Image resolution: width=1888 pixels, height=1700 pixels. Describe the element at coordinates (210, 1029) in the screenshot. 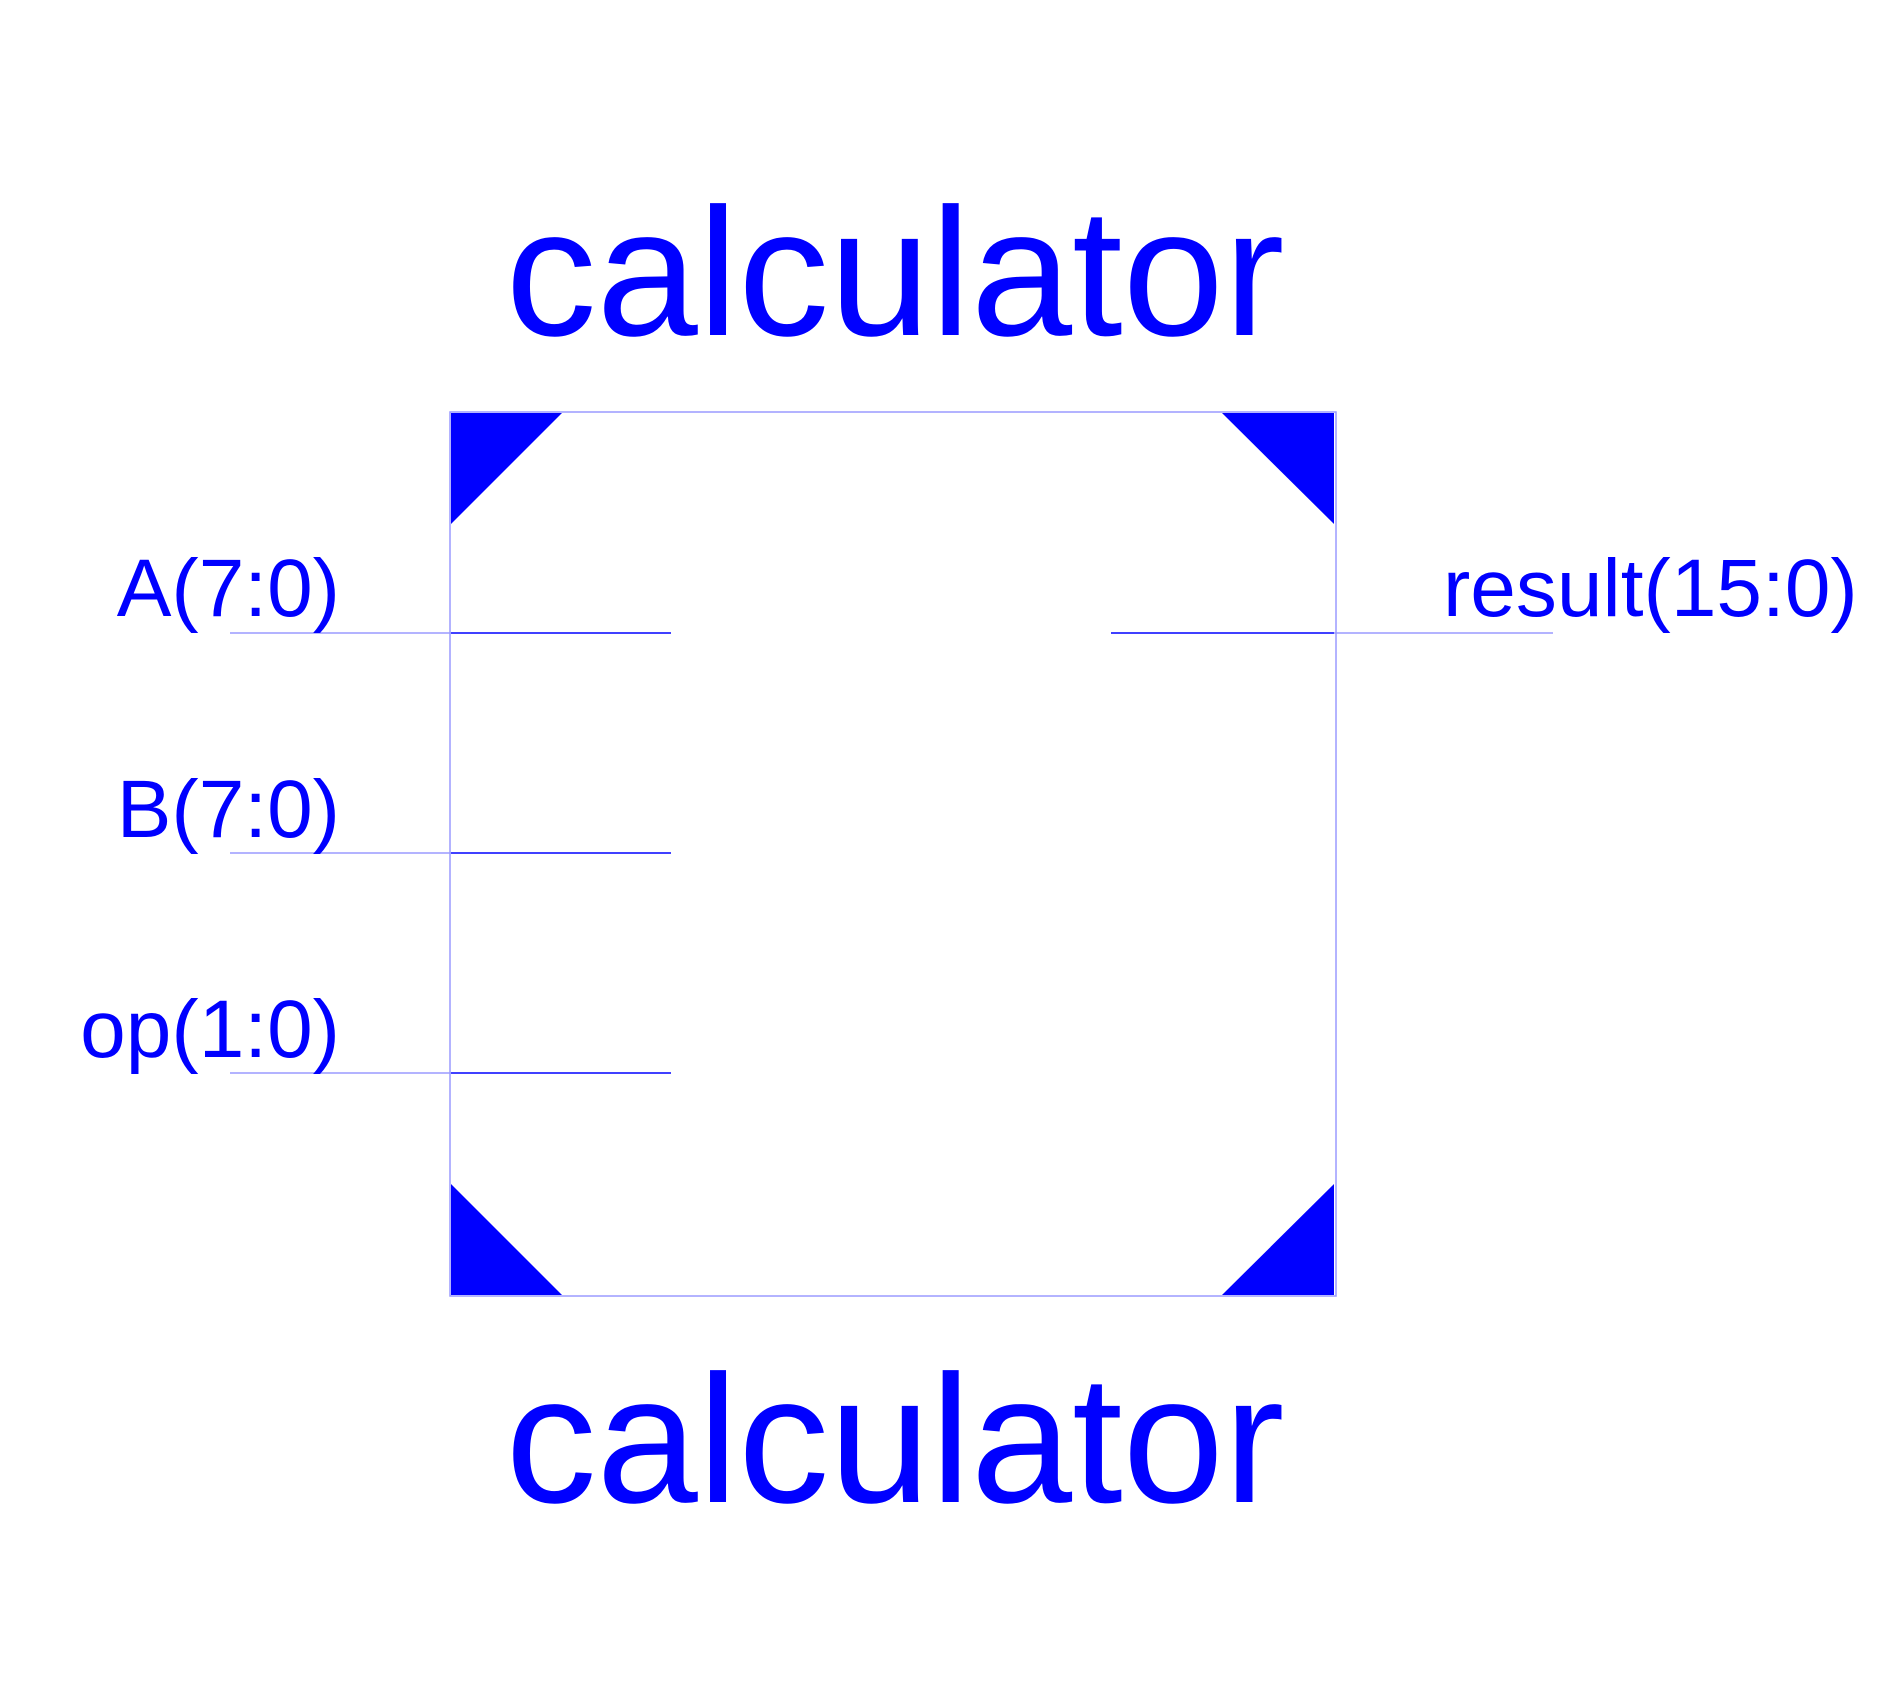

I see `port-op-label: op(1:0)` at that location.